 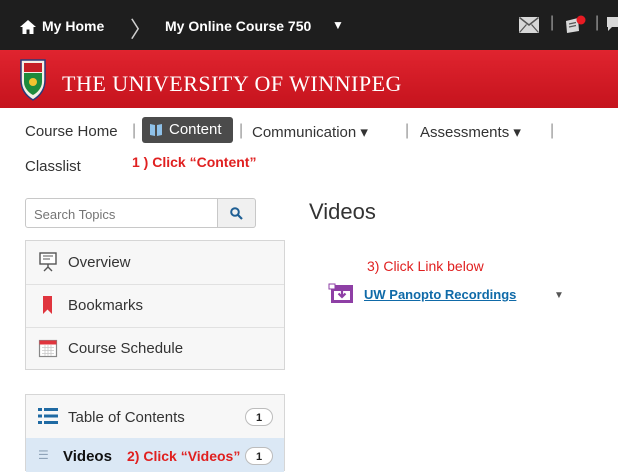 I want to click on external-tool-icon, so click(x=340, y=293).